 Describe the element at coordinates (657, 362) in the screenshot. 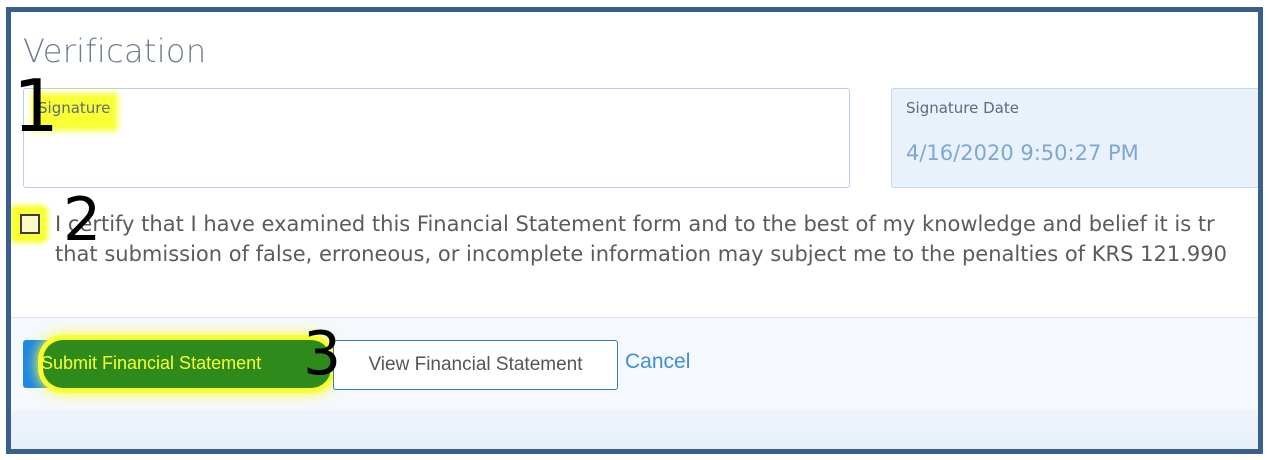

I see `cancel-link: Cancel` at that location.